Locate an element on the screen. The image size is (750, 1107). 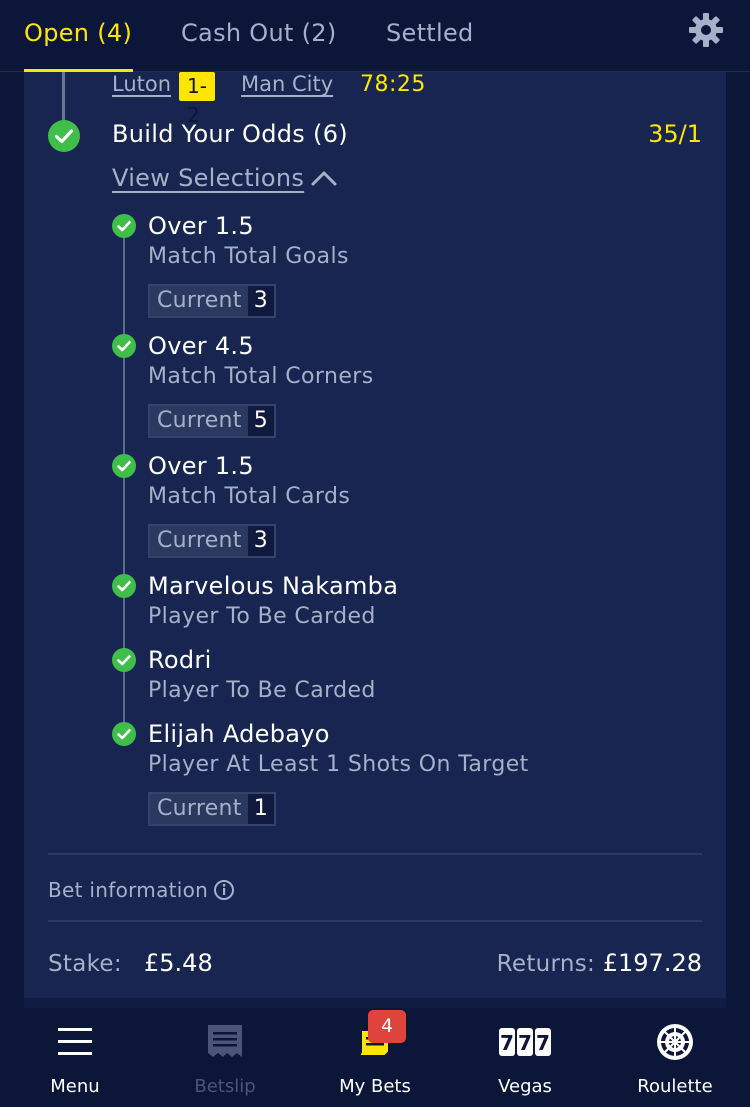
bet-status-tabs: Open (4) Cash Out (2) Settled is located at coordinates (375, 36).